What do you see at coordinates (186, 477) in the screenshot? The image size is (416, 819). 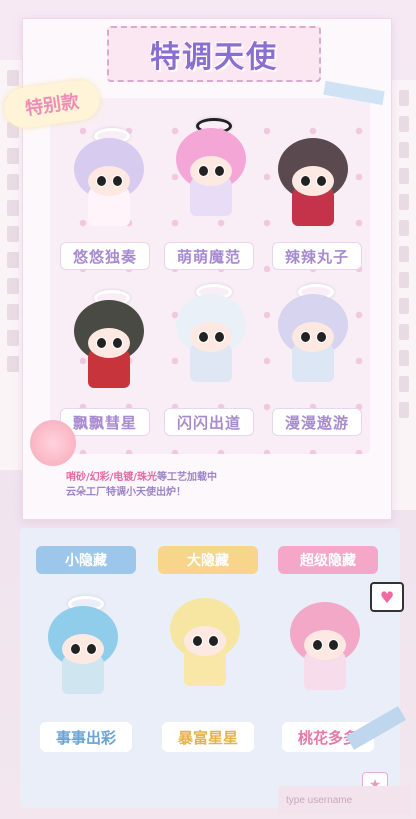 I see `description-line1: 等工艺加载中` at bounding box center [186, 477].